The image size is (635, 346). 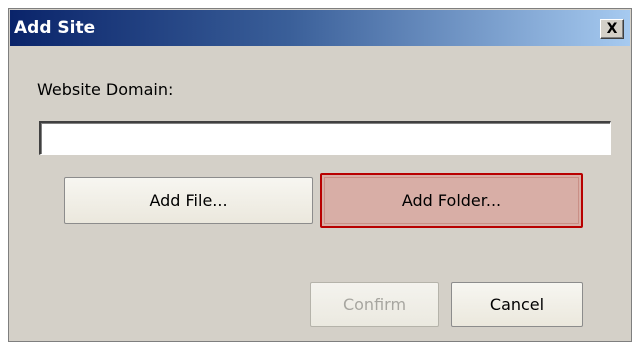 I want to click on cancel-button-label: Cancel, so click(x=517, y=304).